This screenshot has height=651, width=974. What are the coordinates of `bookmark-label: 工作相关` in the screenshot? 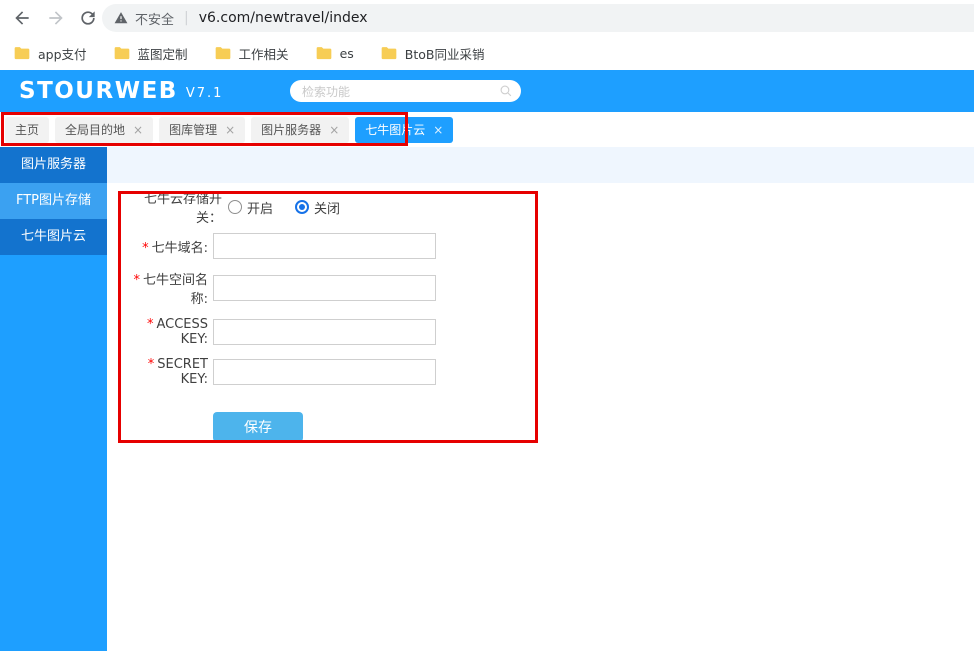 It's located at (263, 54).